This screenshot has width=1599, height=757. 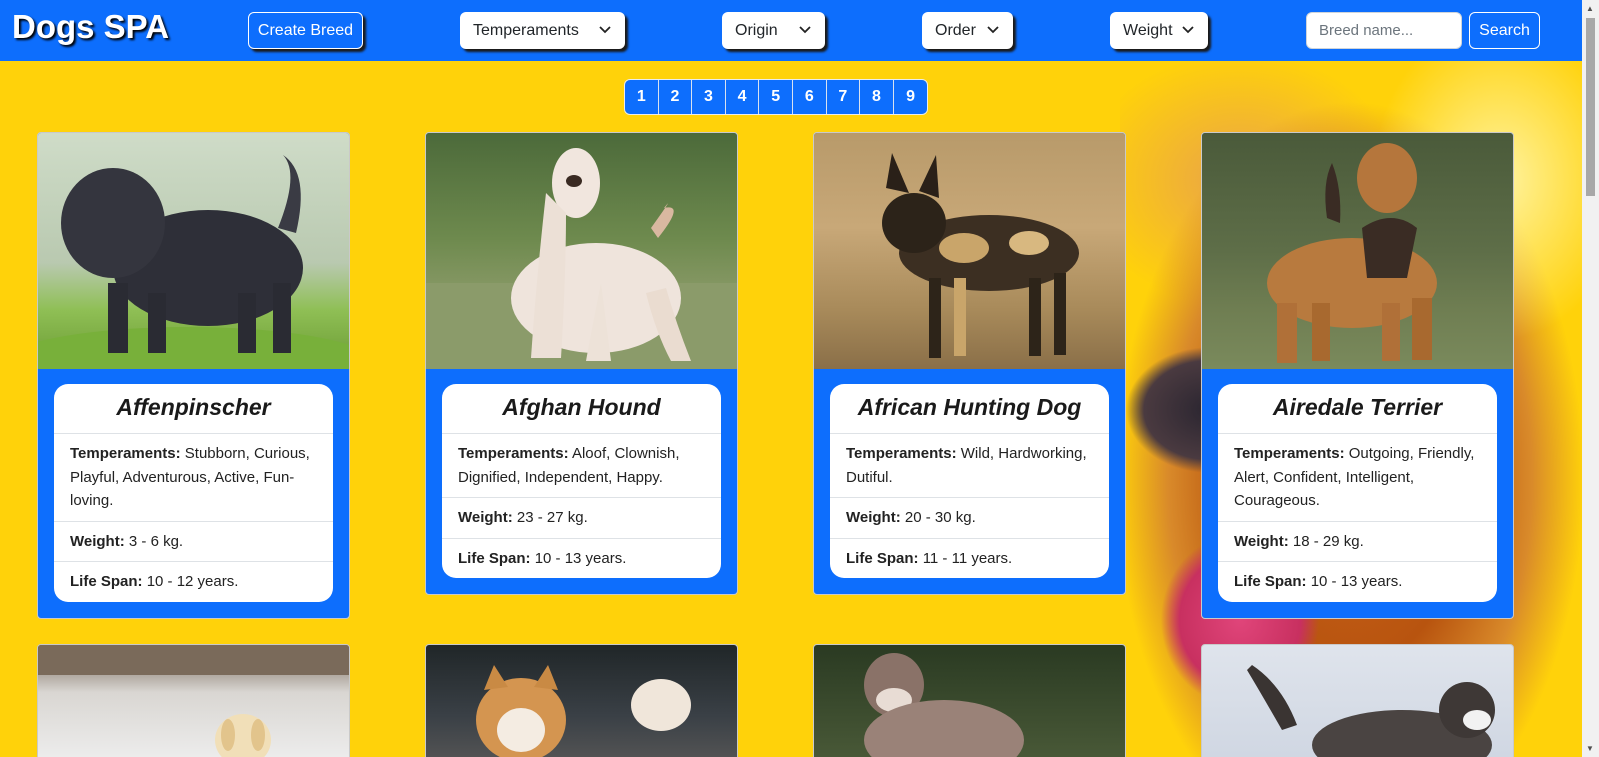 What do you see at coordinates (843, 97) in the screenshot?
I see `page-7-button: 7` at bounding box center [843, 97].